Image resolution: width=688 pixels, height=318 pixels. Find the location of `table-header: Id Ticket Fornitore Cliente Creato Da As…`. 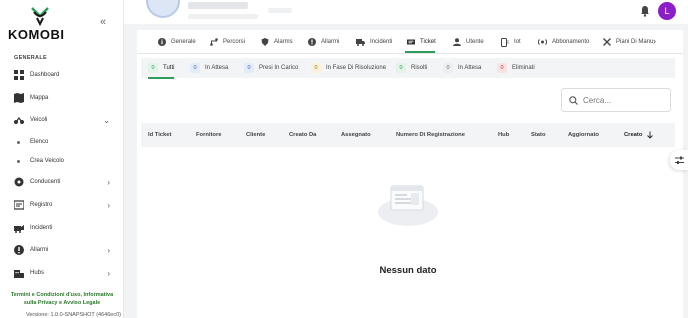

table-header: Id Ticket Fornitore Cliente Creato Da As… is located at coordinates (408, 135).